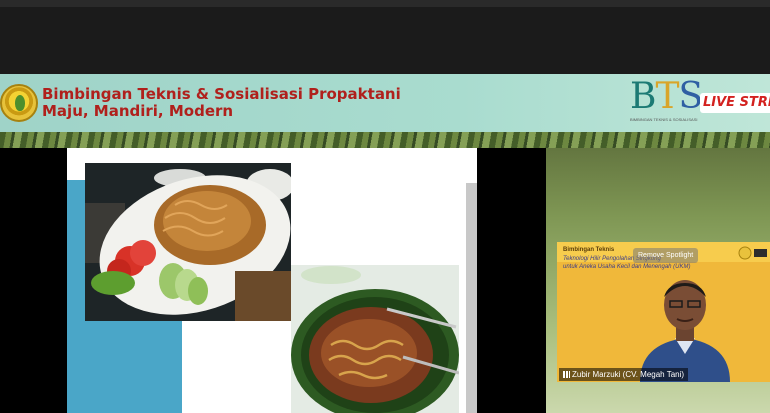 Image resolution: width=770 pixels, height=413 pixels. I want to click on bts-letter-b: B, so click(643, 96).